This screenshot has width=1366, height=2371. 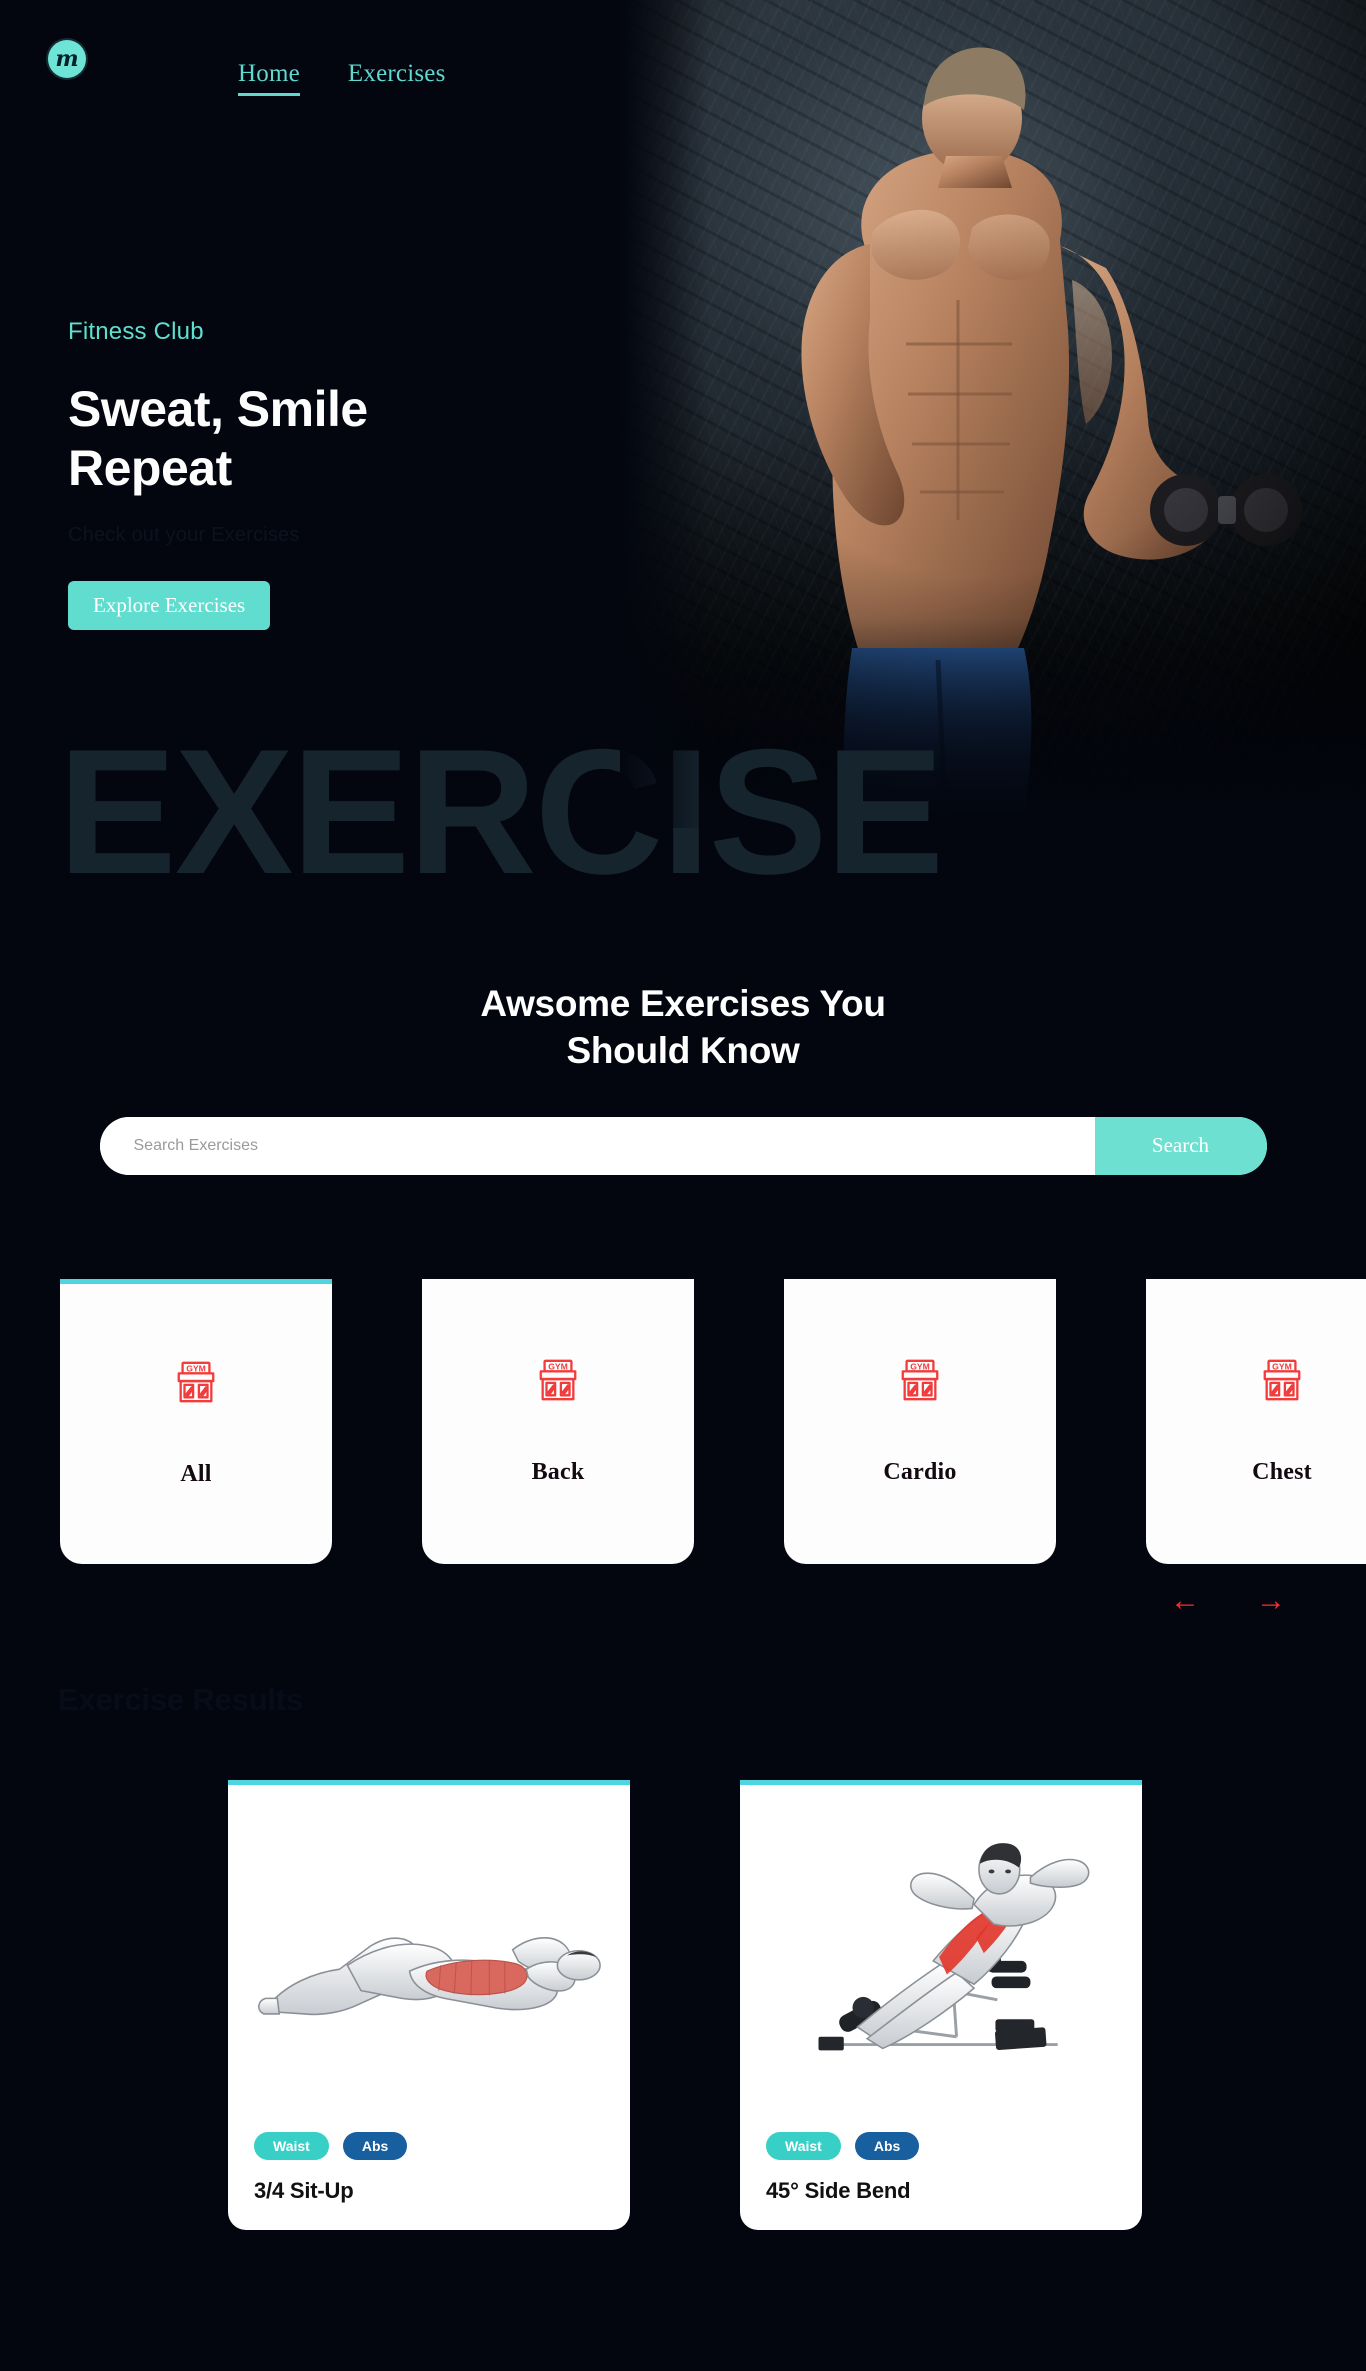 I want to click on carousel-arrows: ← →, so click(x=683, y=1600).